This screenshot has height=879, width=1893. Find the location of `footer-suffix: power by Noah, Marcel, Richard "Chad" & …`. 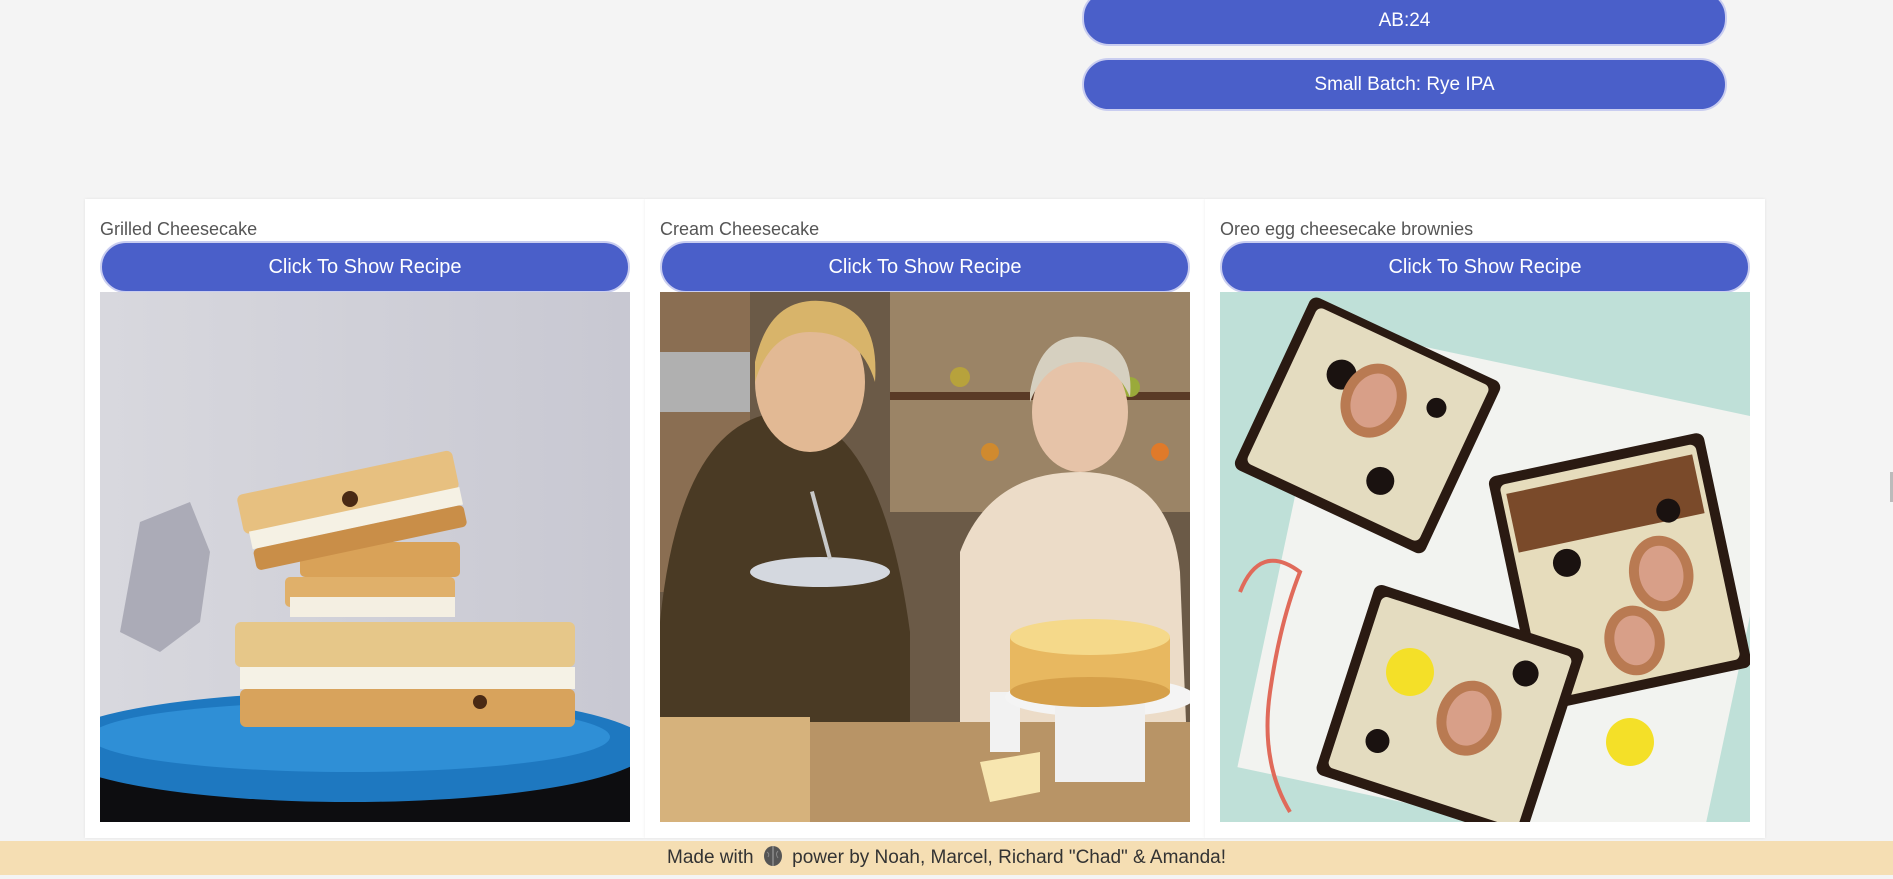

footer-suffix: power by Noah, Marcel, Richard "Chad" & … is located at coordinates (1009, 857).